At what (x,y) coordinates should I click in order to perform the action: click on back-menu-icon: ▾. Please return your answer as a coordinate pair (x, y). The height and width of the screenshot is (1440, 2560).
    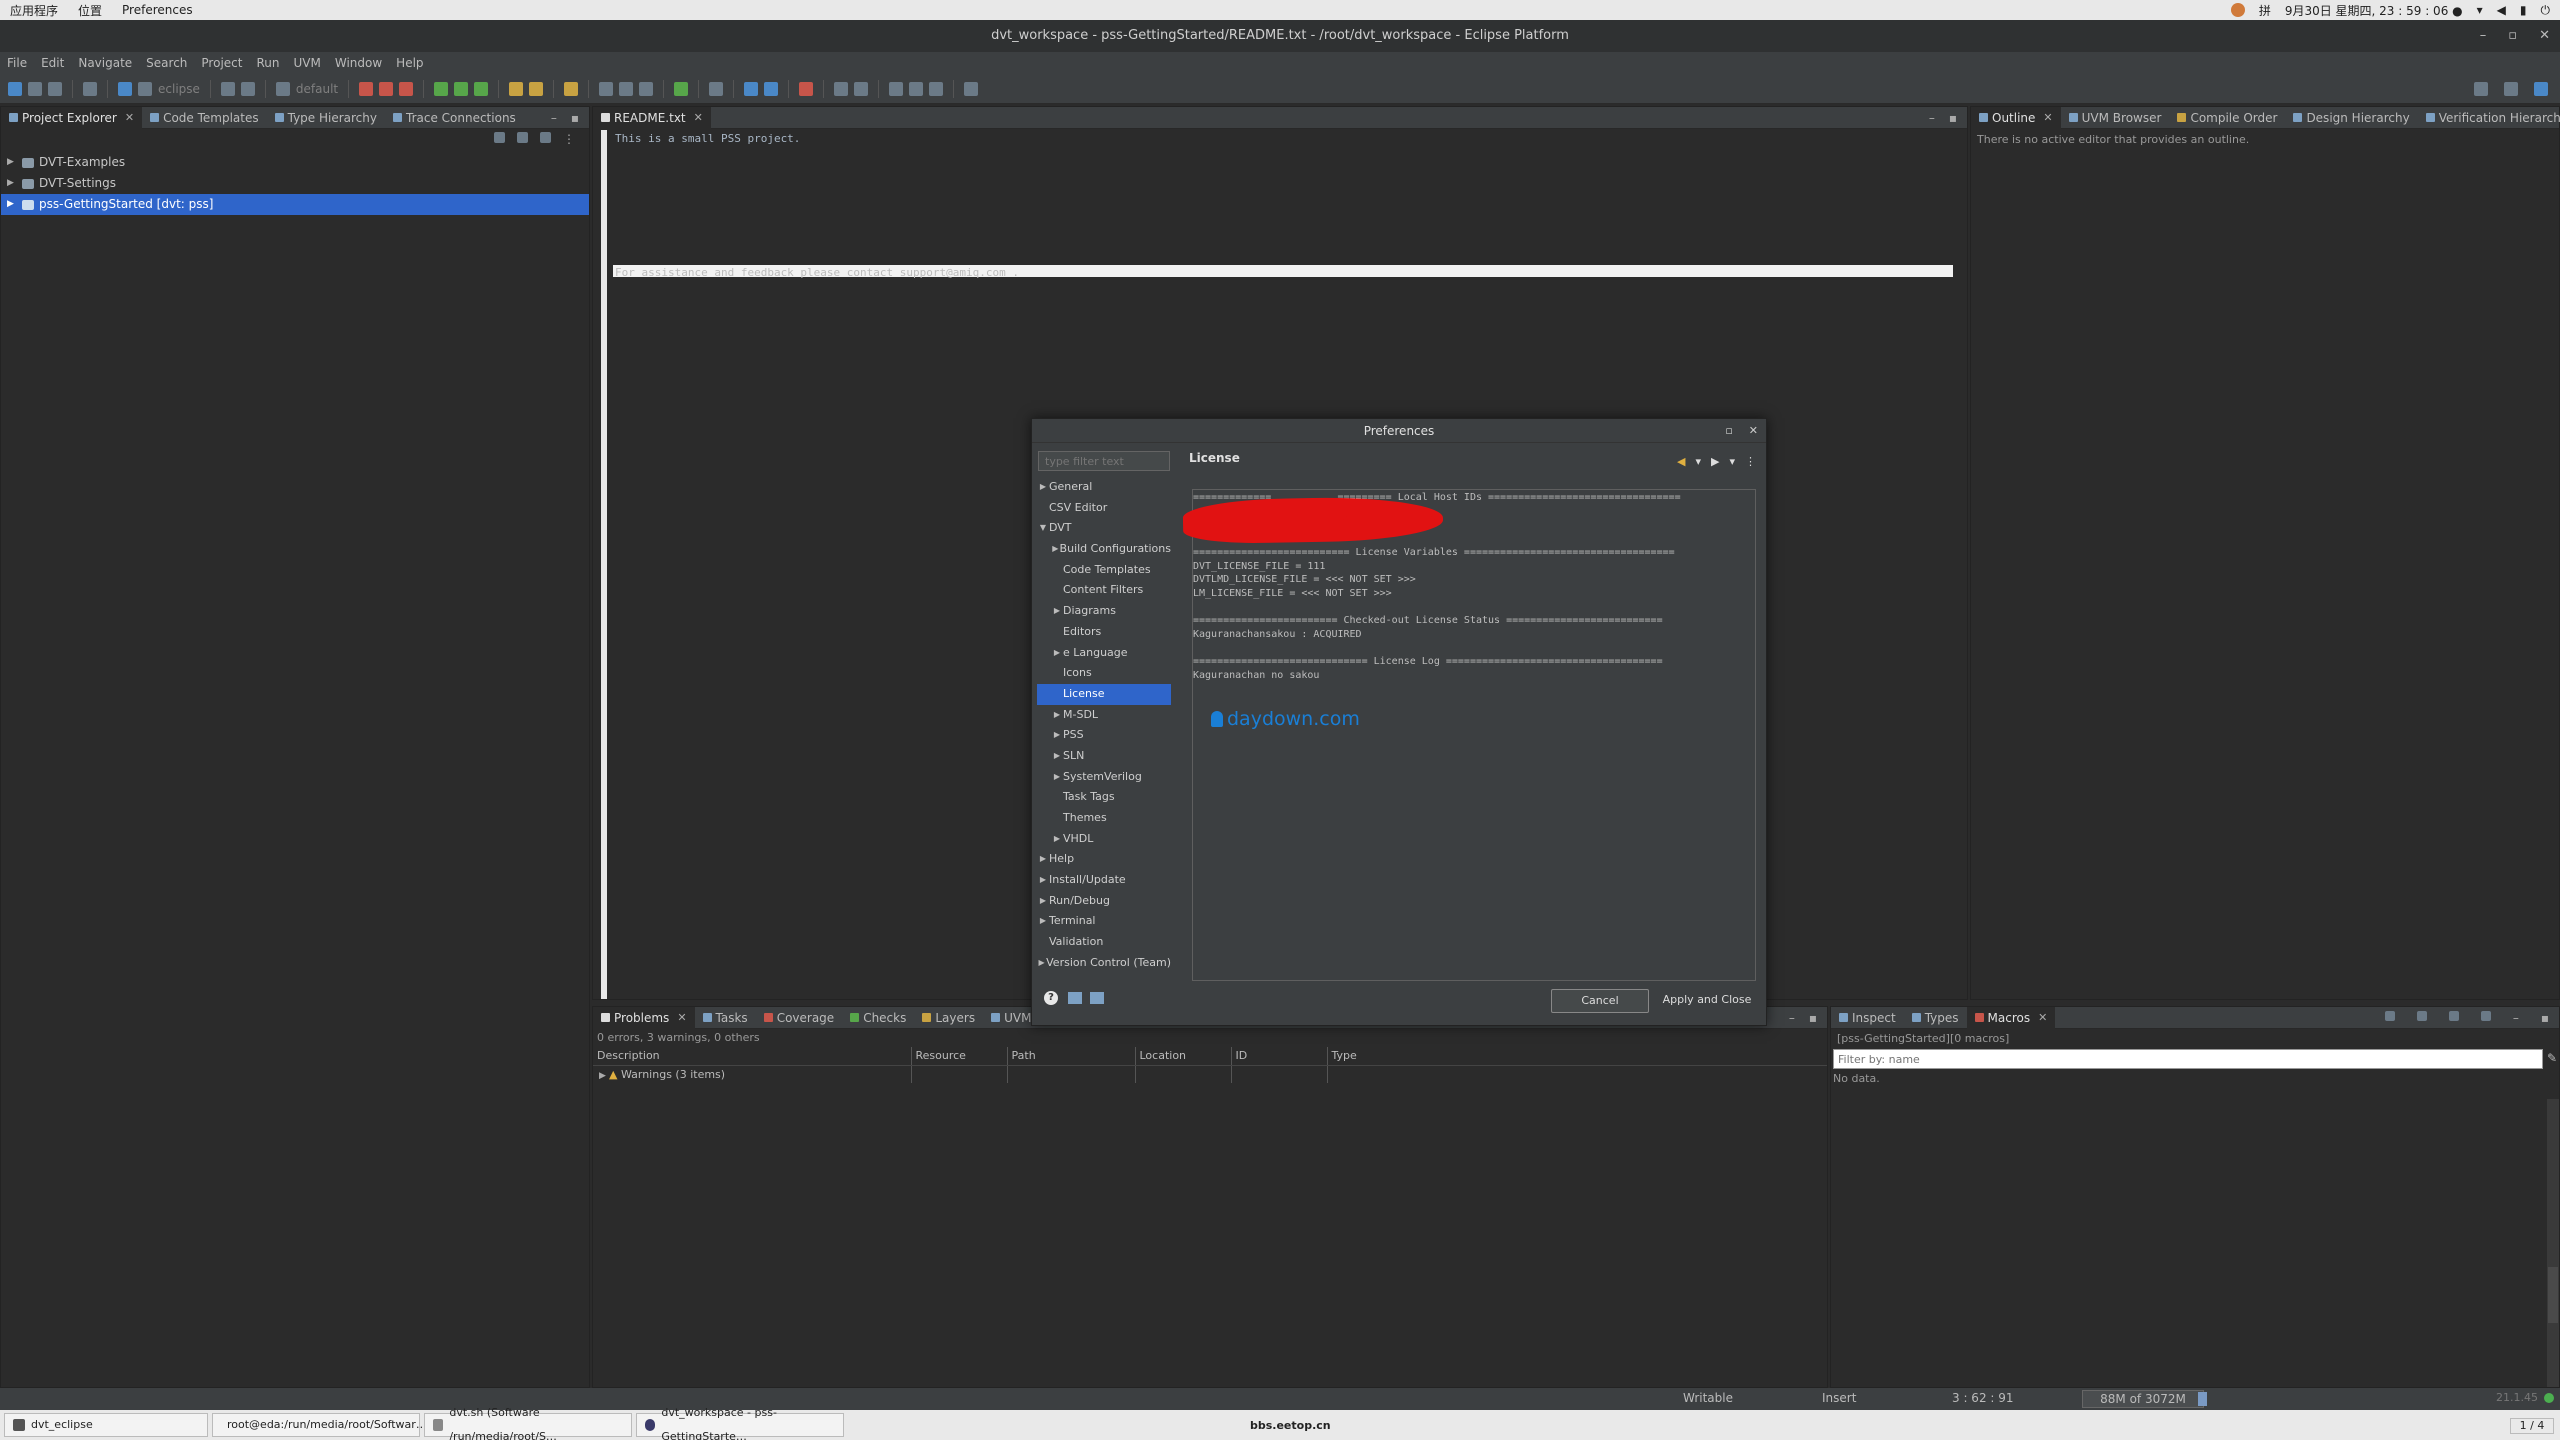
    Looking at the image, I should click on (1698, 461).